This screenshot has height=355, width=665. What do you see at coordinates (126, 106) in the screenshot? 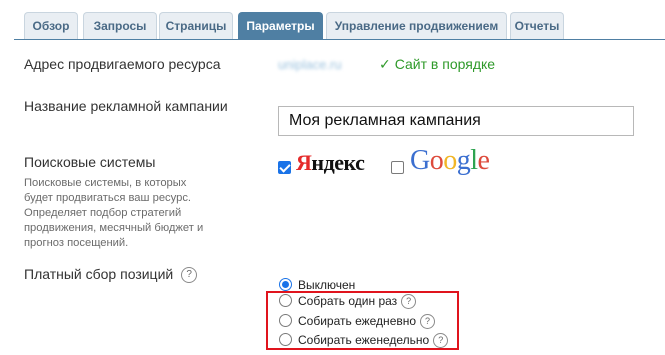
I see `campaign-name-label: Название рекламной кампании` at bounding box center [126, 106].